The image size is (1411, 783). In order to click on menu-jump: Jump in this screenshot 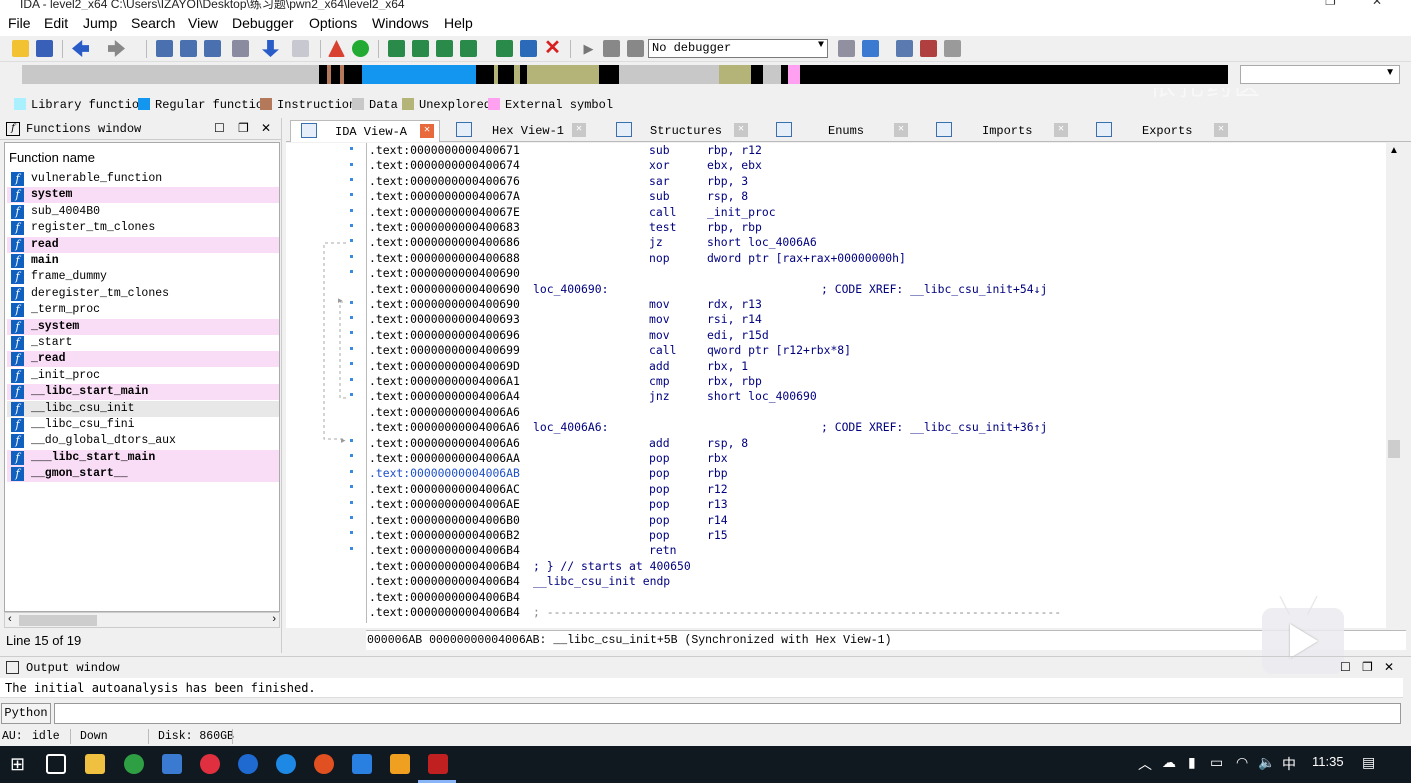, I will do `click(100, 23)`.